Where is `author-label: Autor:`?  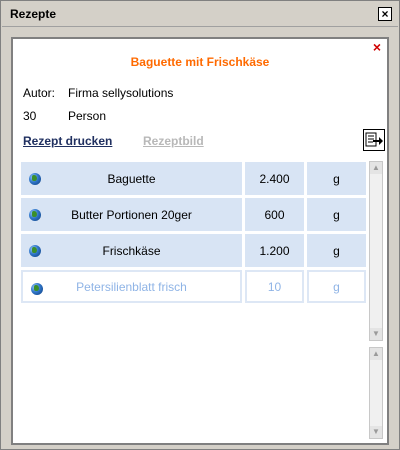
author-label: Autor: is located at coordinates (39, 93).